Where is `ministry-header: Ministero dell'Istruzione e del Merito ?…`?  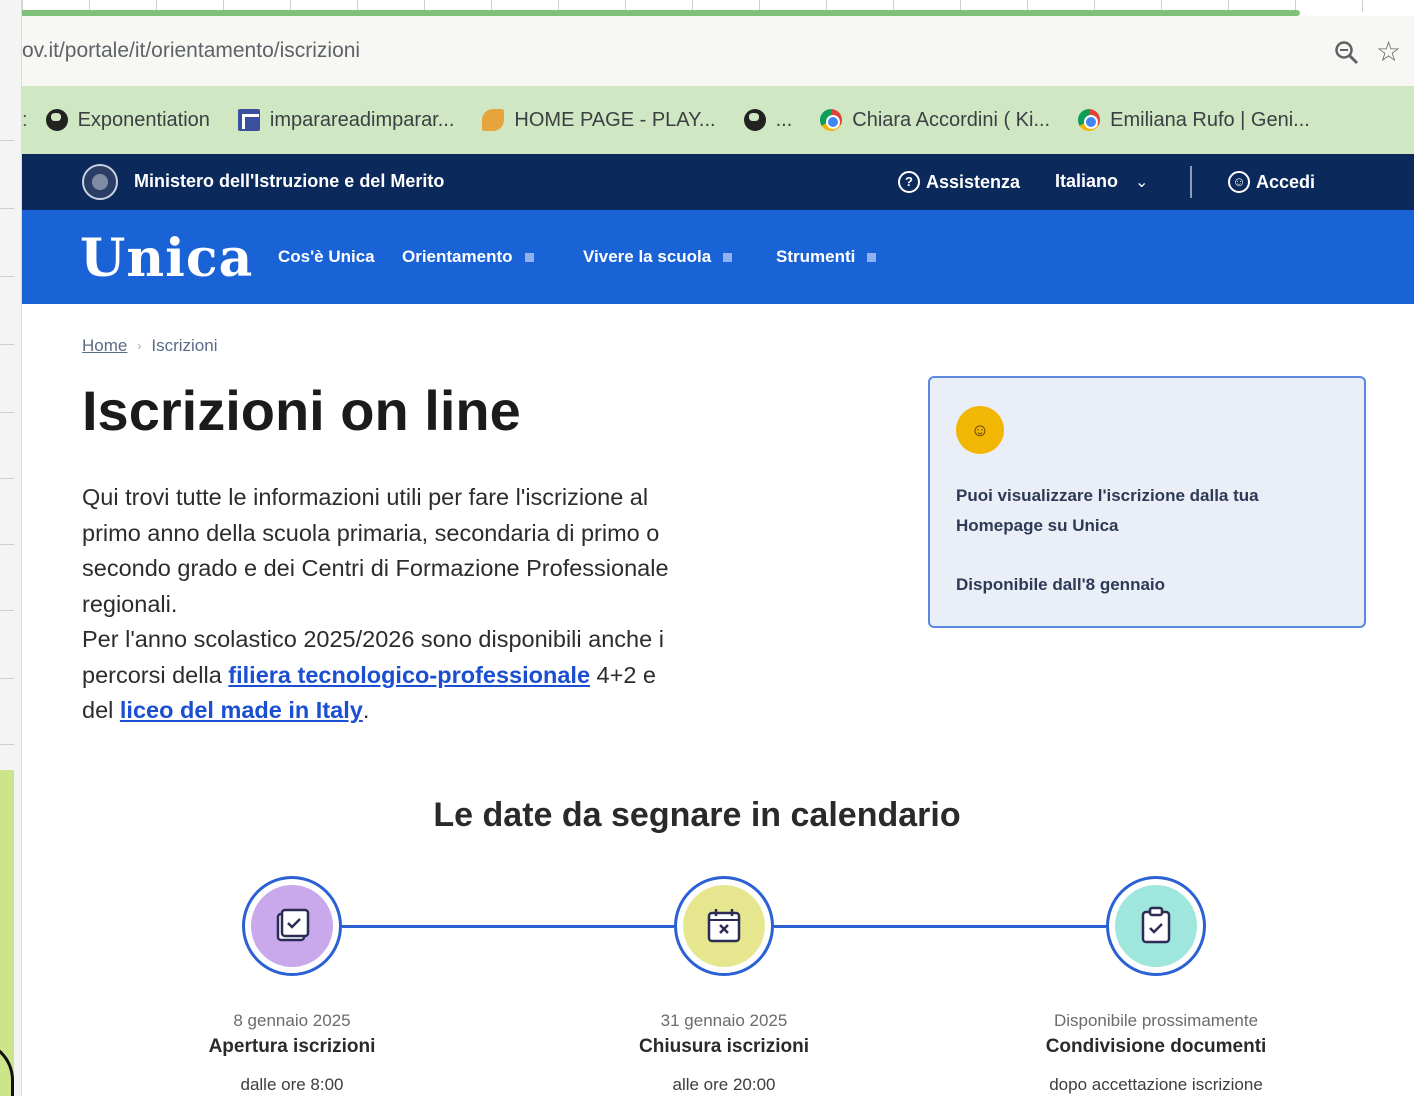
ministry-header: Ministero dell'Istruzione e del Merito ?… is located at coordinates (718, 182).